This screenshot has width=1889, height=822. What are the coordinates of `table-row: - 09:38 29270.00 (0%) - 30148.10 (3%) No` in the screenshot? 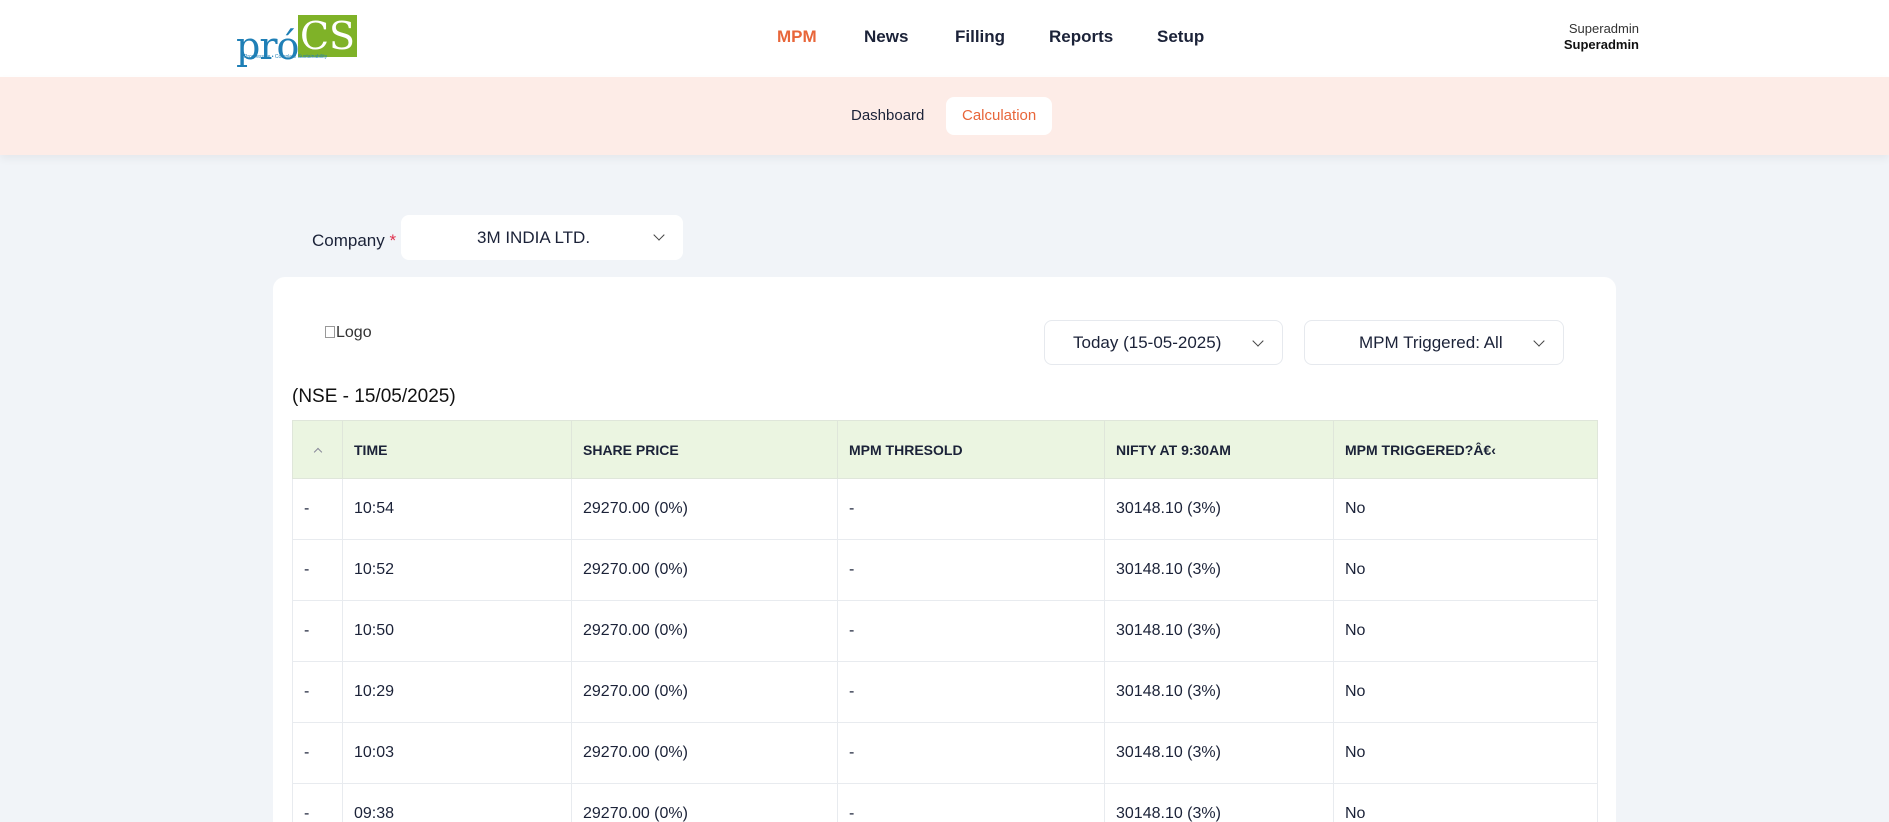 It's located at (945, 802).